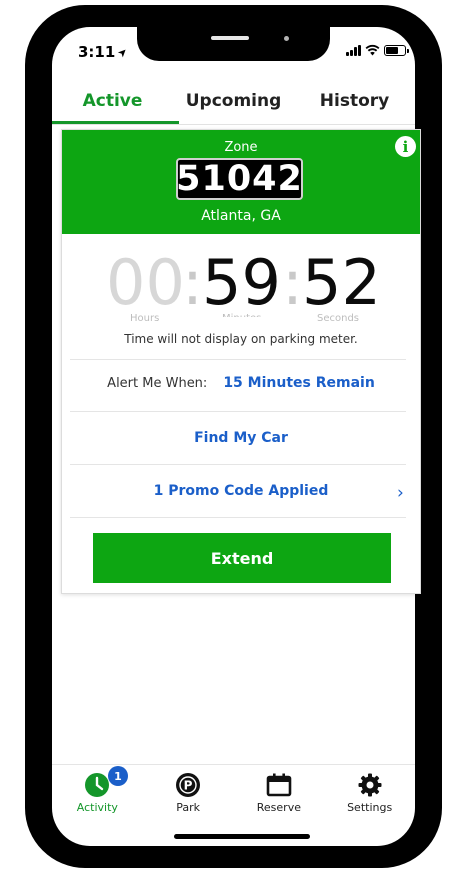 This screenshot has width=467, height=873. Describe the element at coordinates (233, 44) in the screenshot. I see `device-notch` at that location.